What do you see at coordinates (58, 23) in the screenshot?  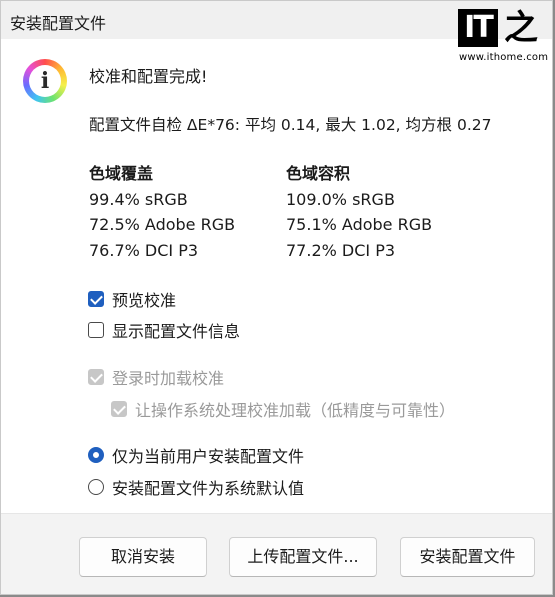 I see `window-title: 安装配置文件` at bounding box center [58, 23].